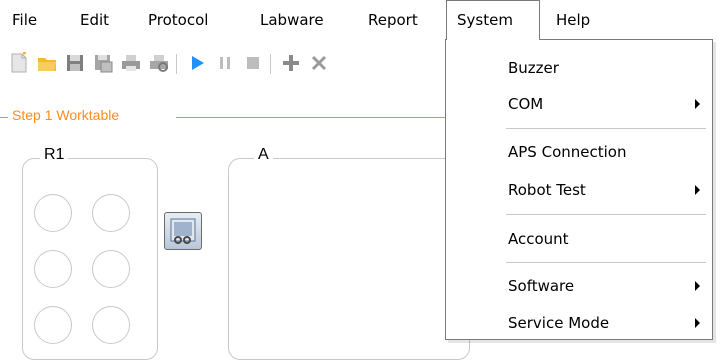  Describe the element at coordinates (538, 239) in the screenshot. I see `menu-item-label: Account` at that location.